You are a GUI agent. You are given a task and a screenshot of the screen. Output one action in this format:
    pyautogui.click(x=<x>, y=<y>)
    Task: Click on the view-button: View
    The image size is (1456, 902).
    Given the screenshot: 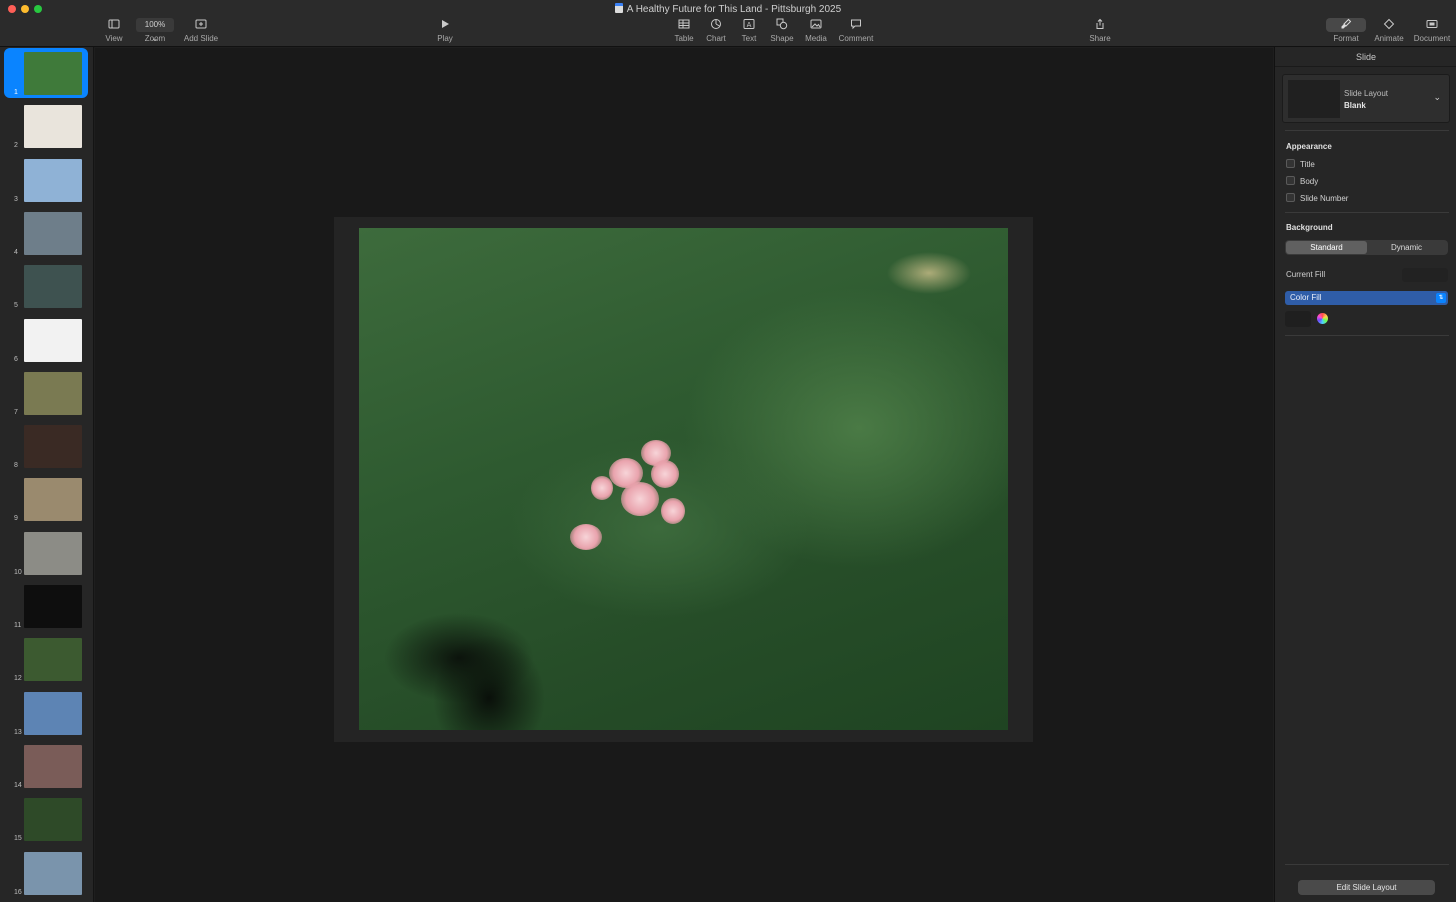 What is the action you would take?
    pyautogui.click(x=114, y=30)
    